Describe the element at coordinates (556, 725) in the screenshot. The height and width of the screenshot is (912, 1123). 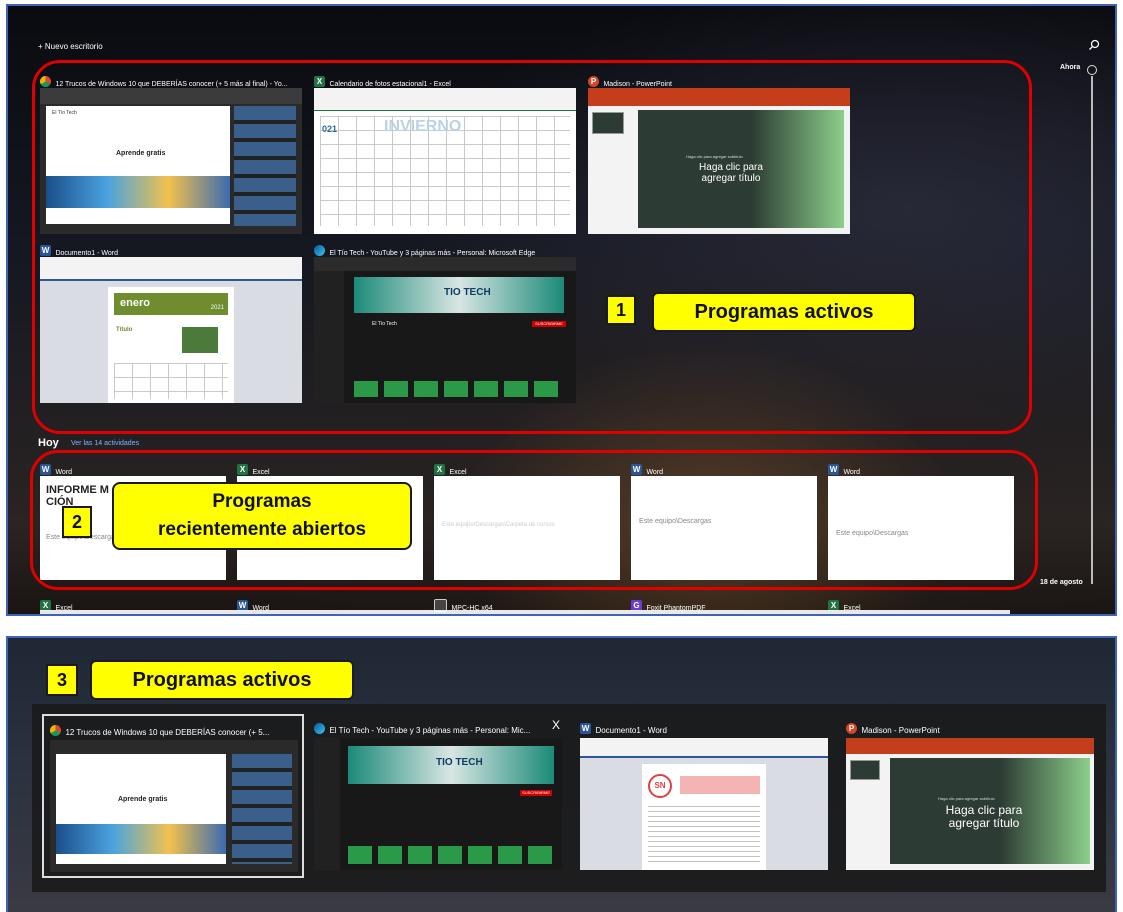
I see `close-icon: X` at that location.